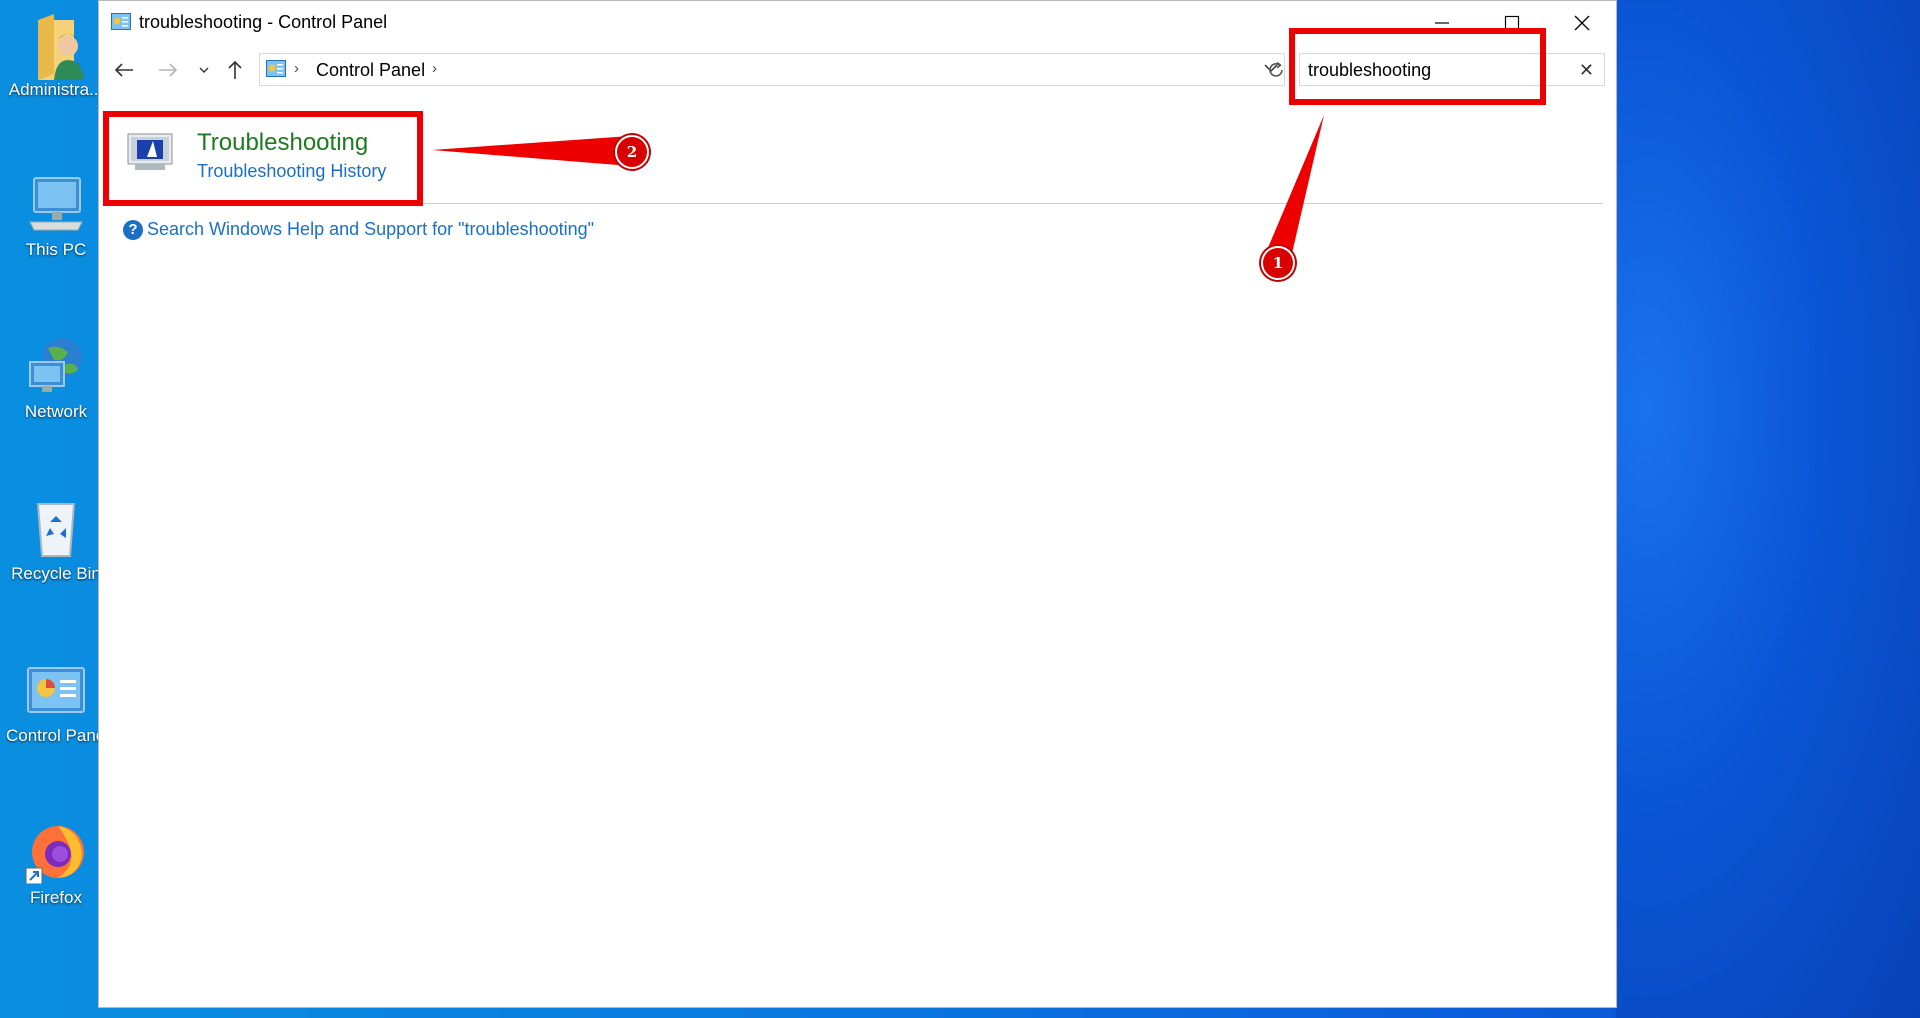  Describe the element at coordinates (1417, 66) in the screenshot. I see `annotation-highlight-search` at that location.